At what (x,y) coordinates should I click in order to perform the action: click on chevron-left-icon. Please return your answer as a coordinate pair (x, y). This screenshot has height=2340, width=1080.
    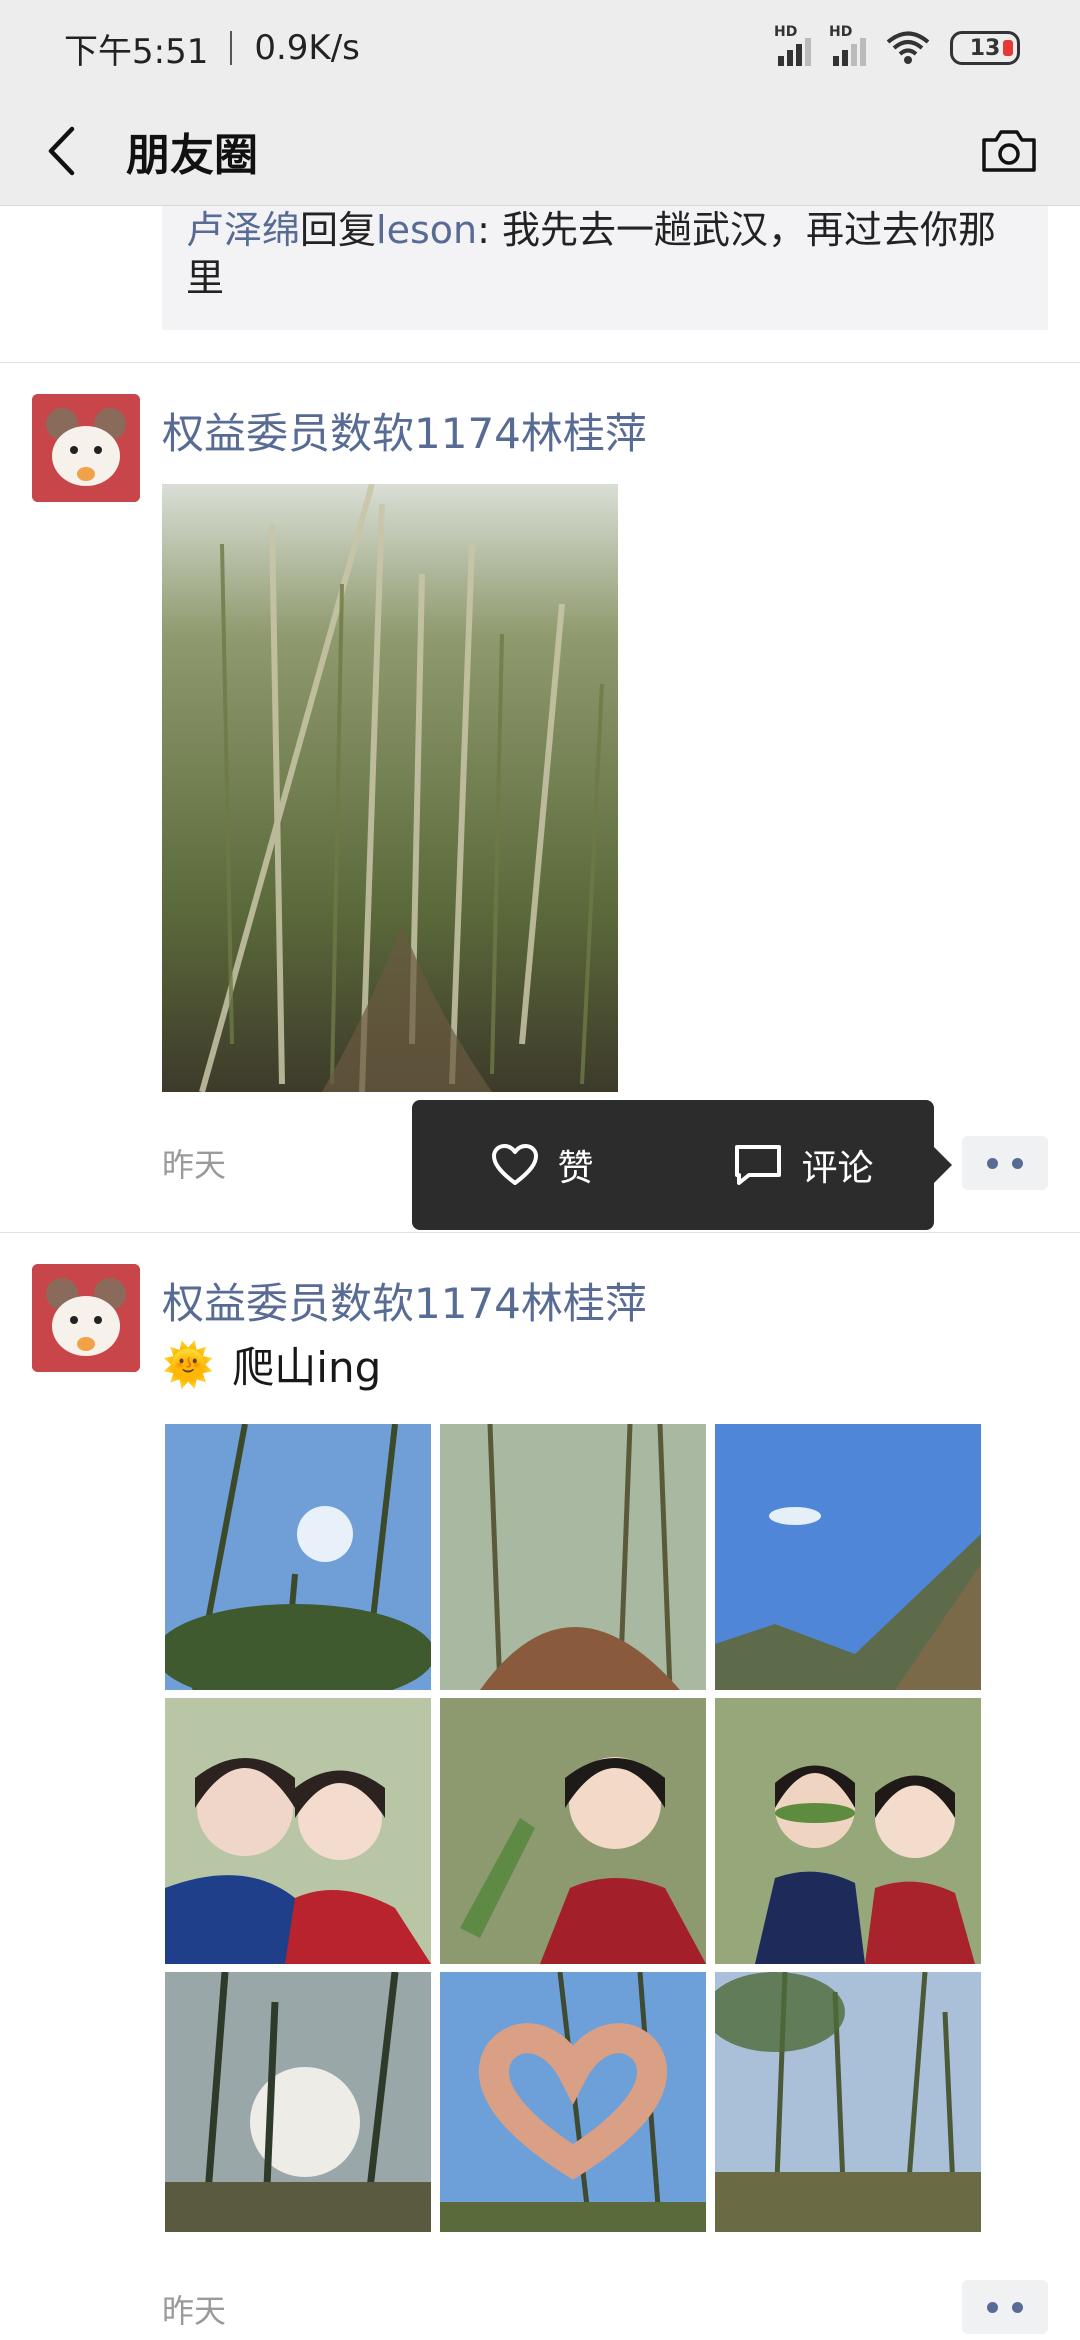
    Looking at the image, I should click on (61, 151).